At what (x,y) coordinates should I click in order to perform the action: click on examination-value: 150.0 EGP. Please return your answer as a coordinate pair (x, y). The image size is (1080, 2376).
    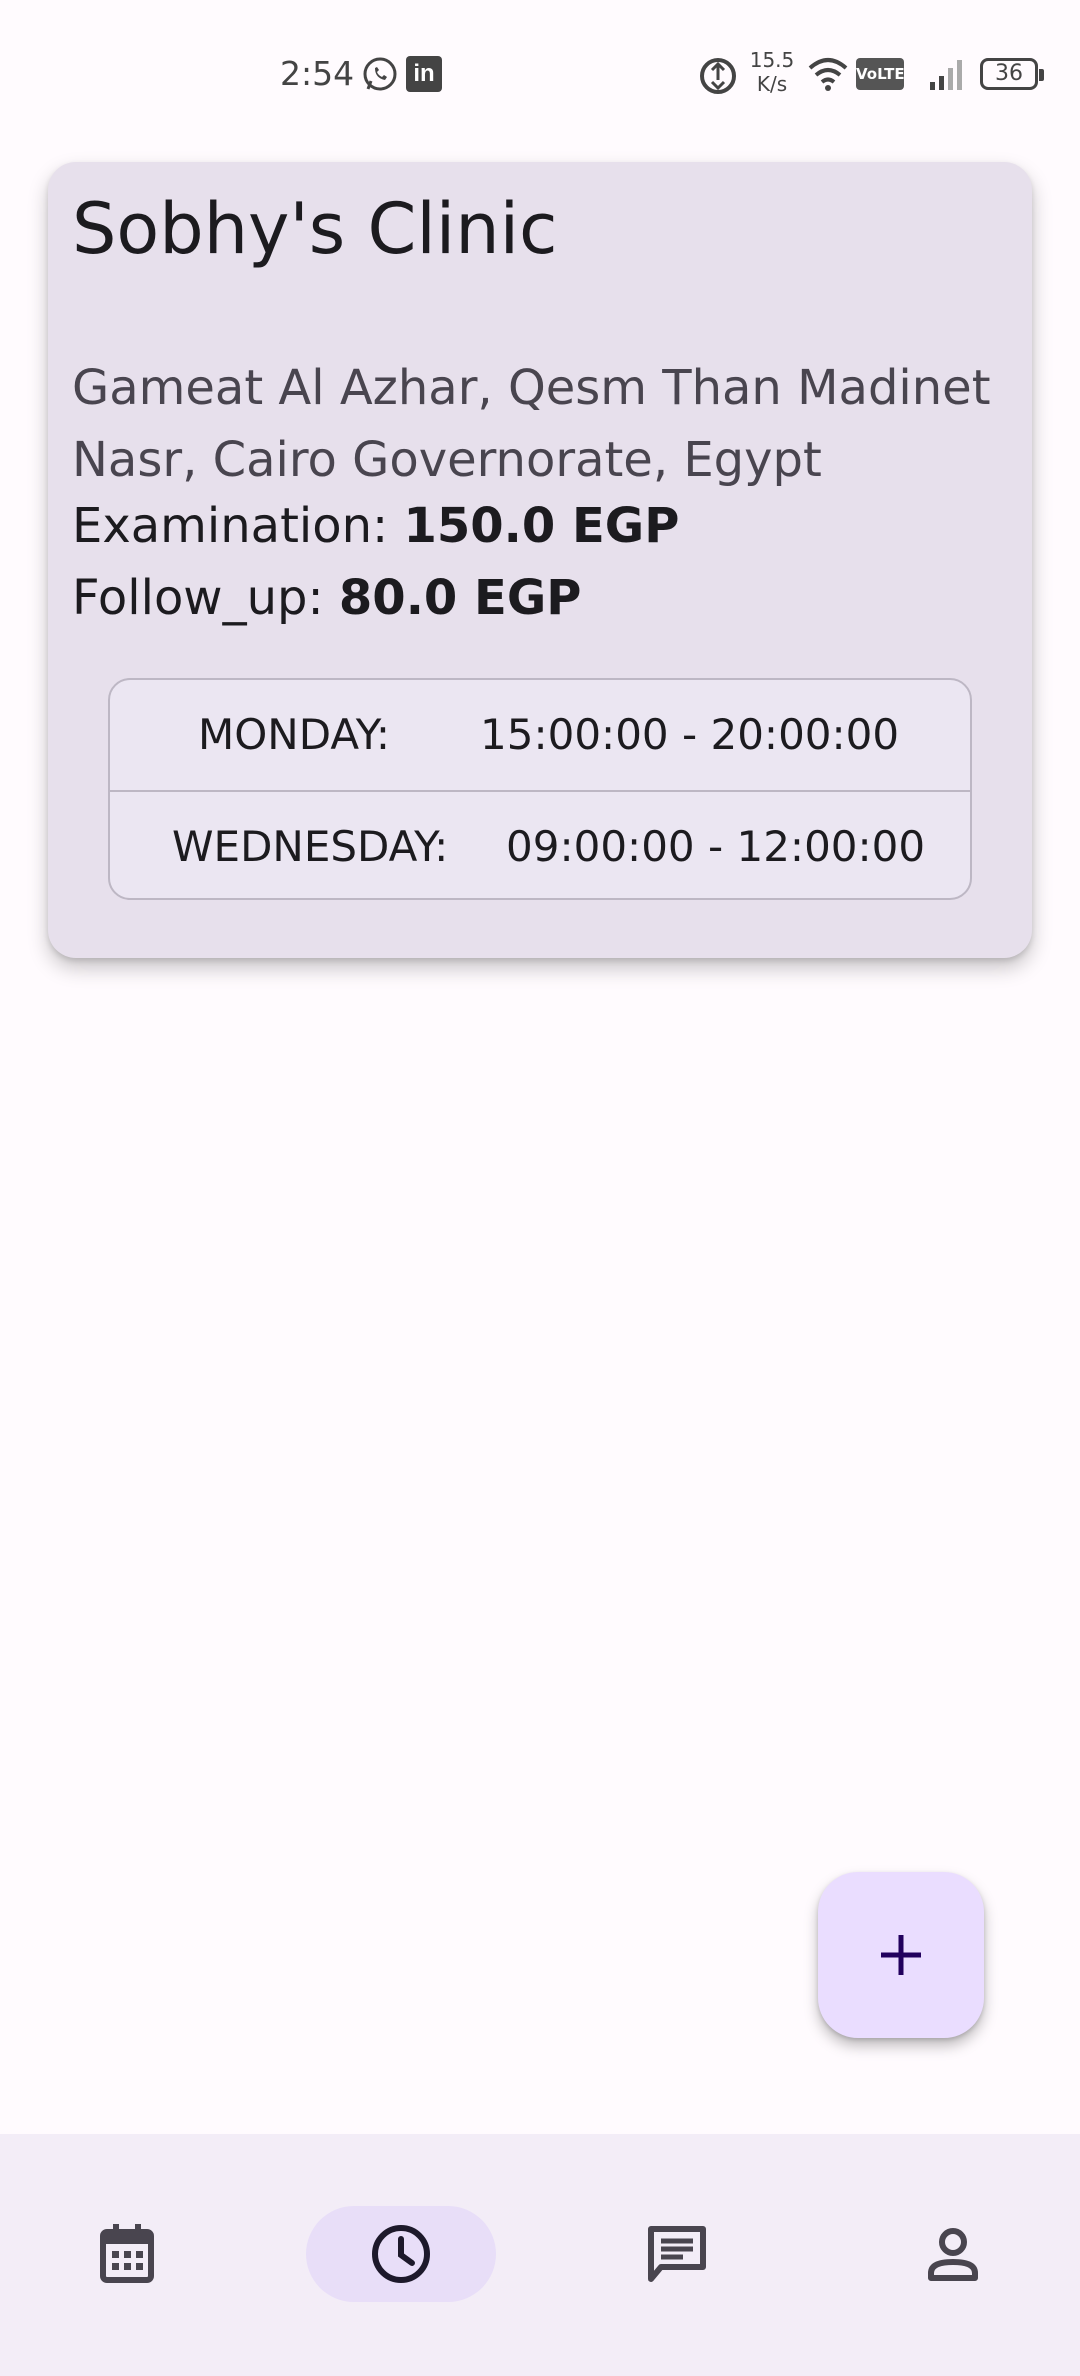
    Looking at the image, I should click on (541, 526).